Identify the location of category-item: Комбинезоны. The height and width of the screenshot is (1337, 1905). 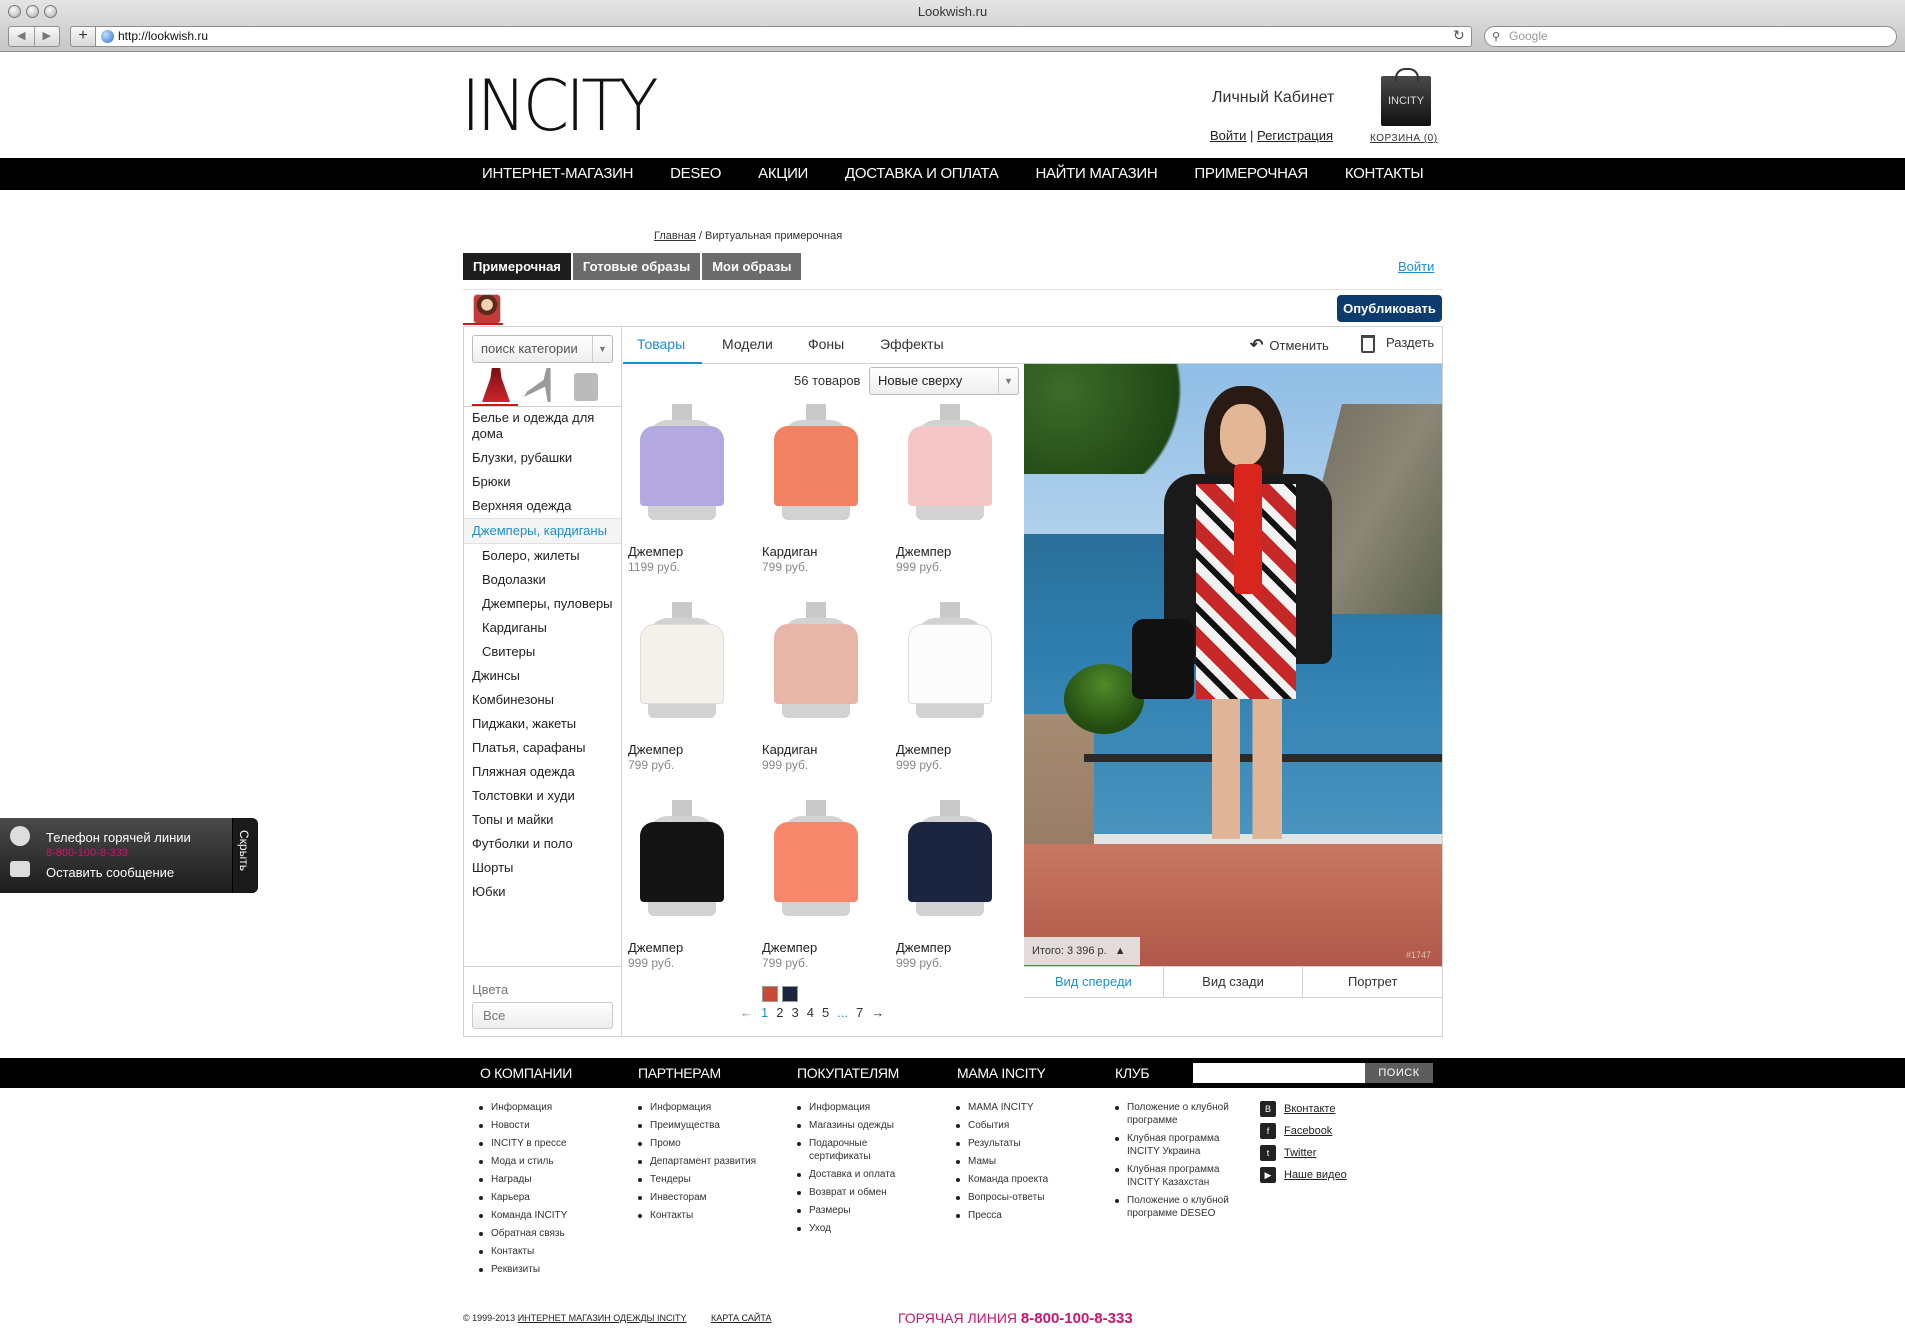
(542, 700).